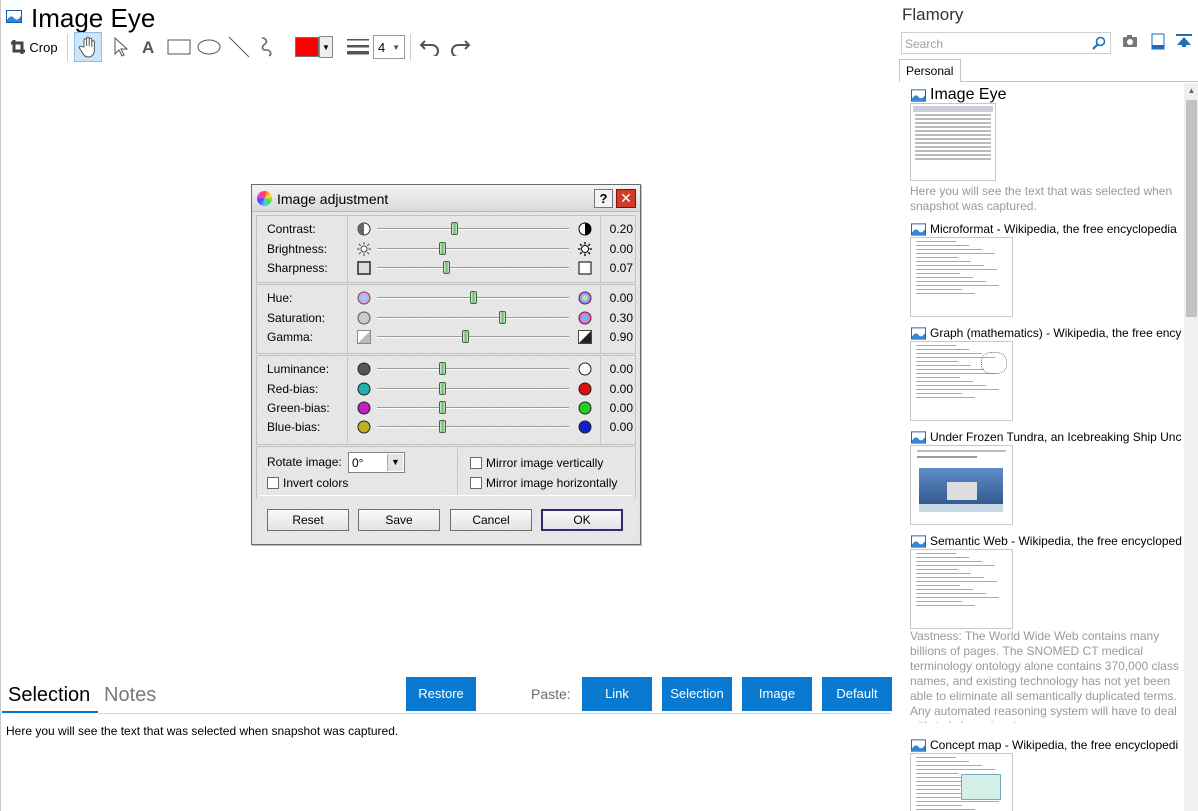  Describe the element at coordinates (473, 318) in the screenshot. I see `slider-track-saturation` at that location.